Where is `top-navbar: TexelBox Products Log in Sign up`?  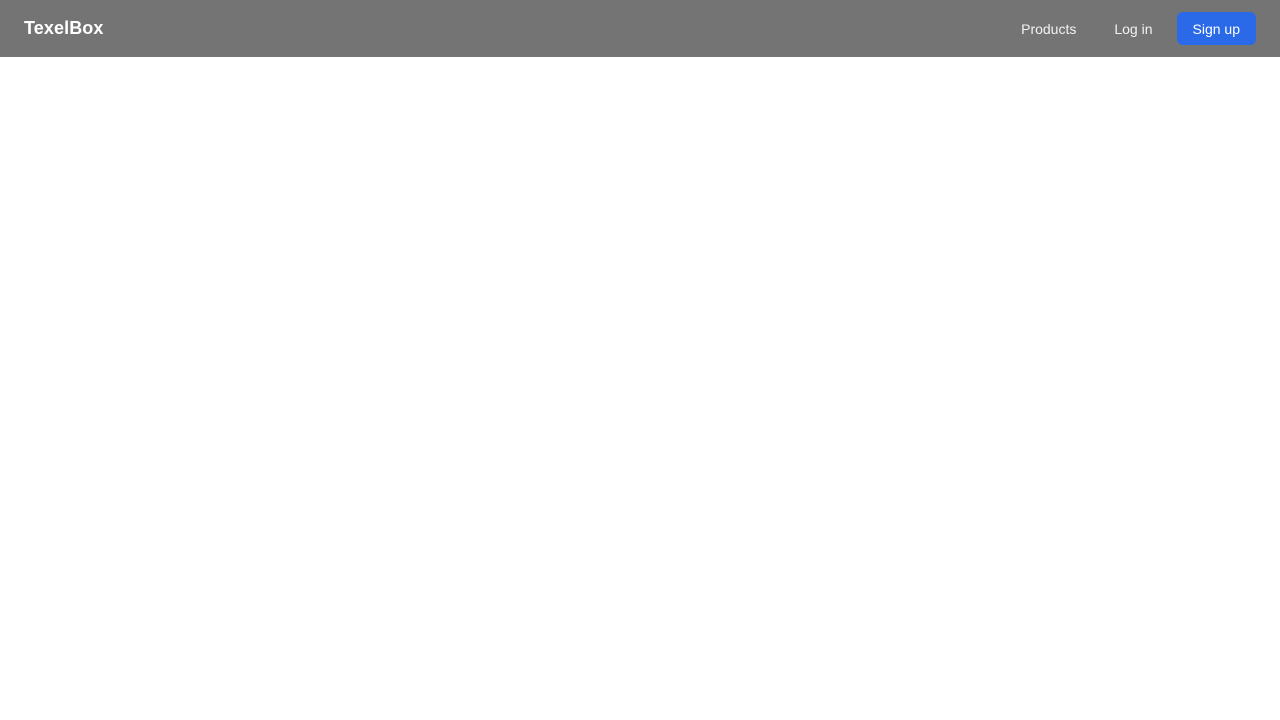
top-navbar: TexelBox Products Log in Sign up is located at coordinates (640, 28).